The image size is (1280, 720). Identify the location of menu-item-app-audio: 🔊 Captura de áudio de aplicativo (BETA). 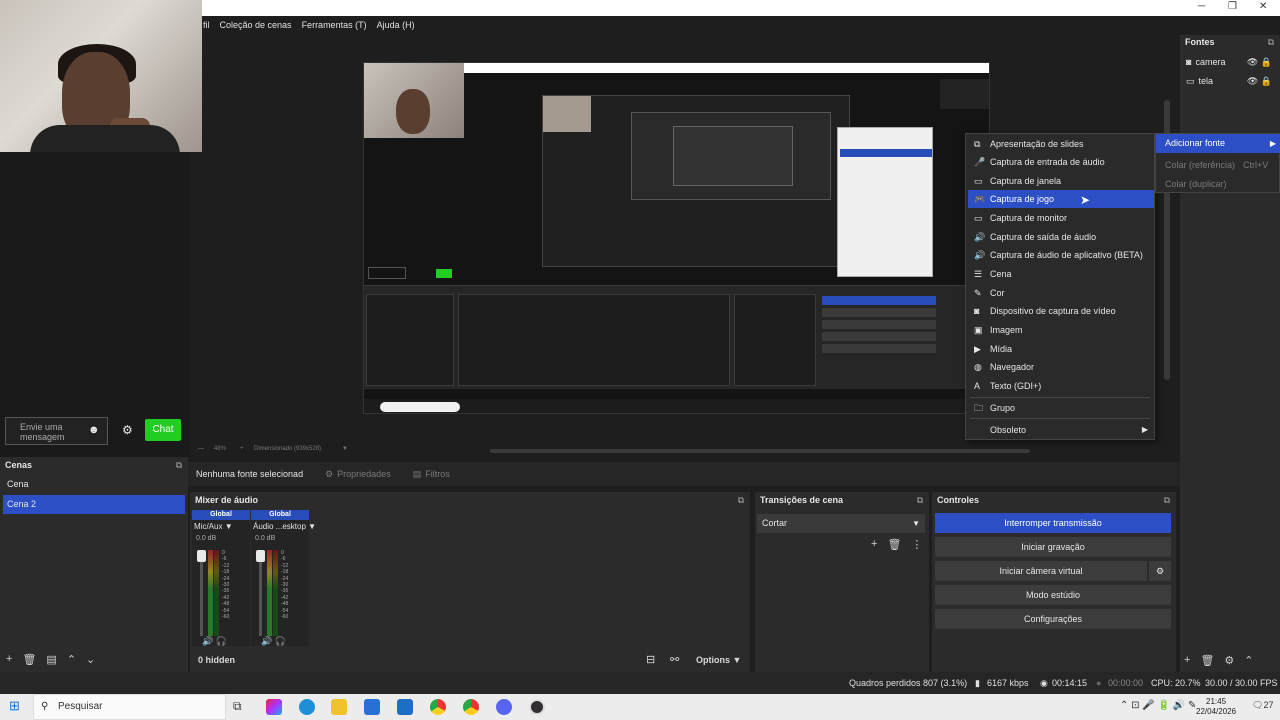
(1061, 255).